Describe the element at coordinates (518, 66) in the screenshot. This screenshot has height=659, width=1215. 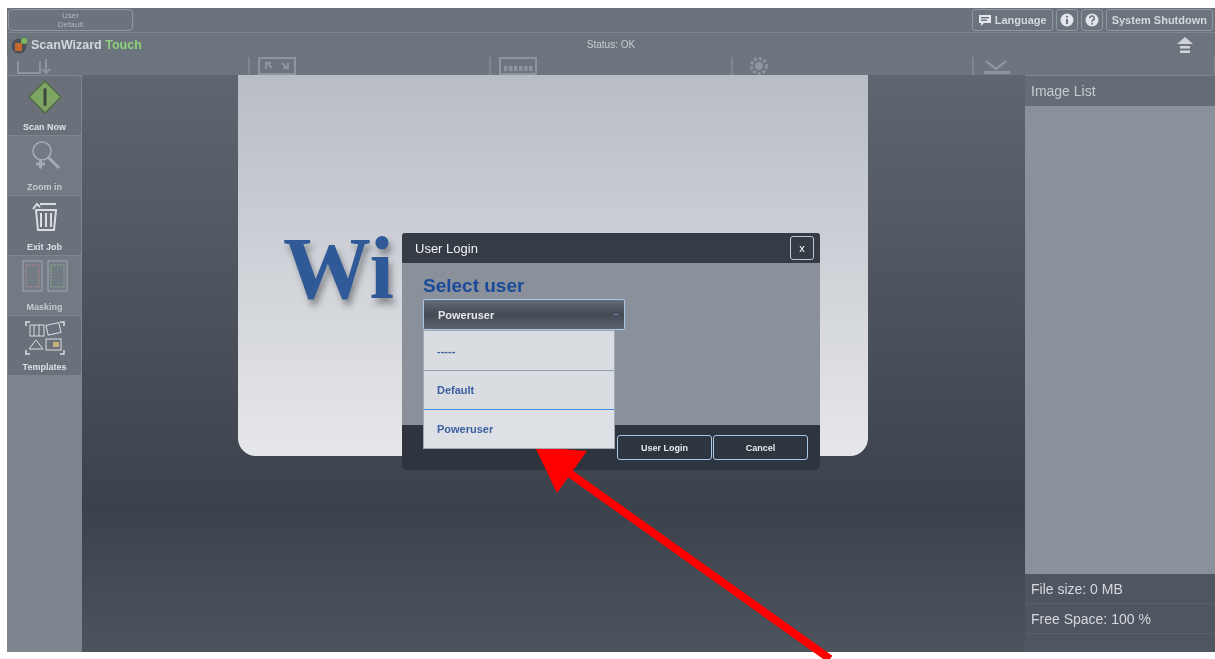
I see `grid-icon` at that location.